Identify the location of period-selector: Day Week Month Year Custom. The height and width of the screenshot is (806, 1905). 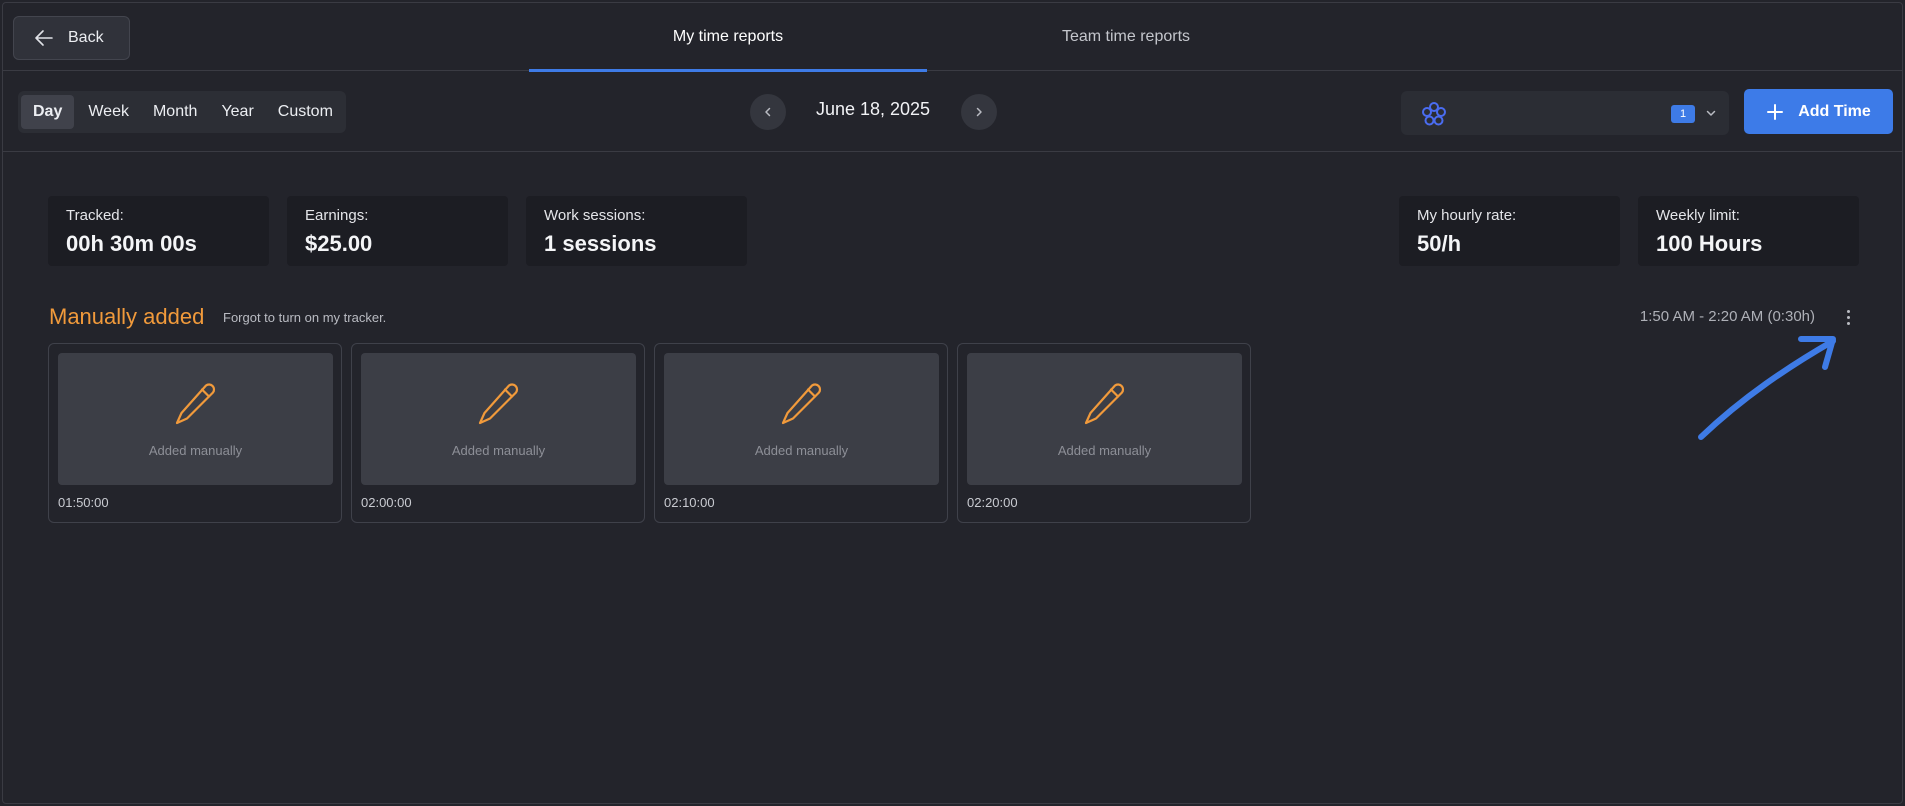
(182, 112).